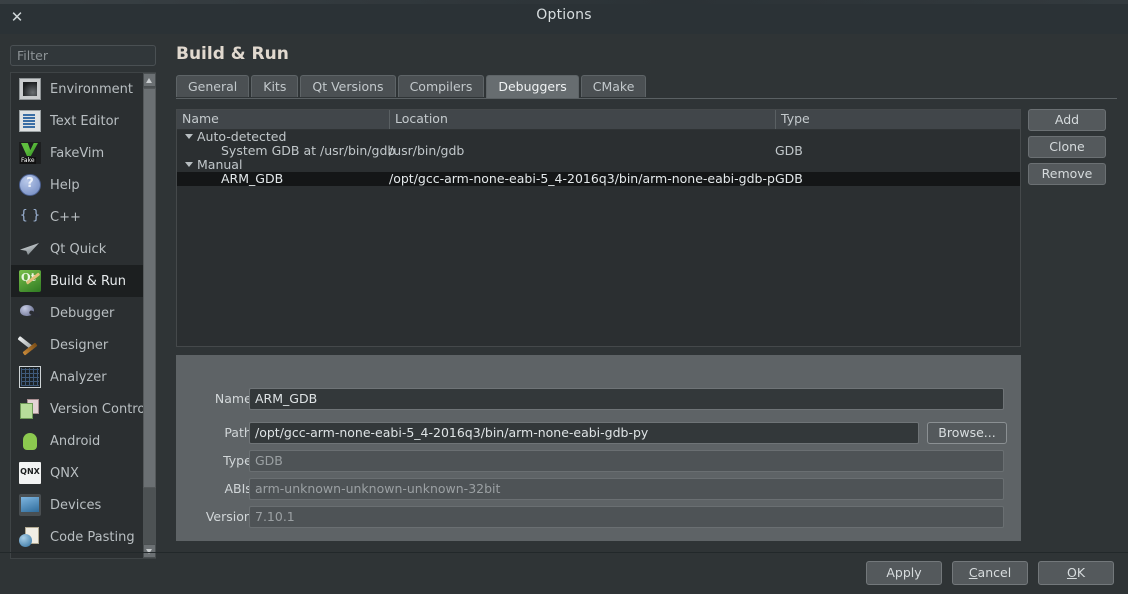 Image resolution: width=1128 pixels, height=594 pixels. I want to click on ok-label-rest: K, so click(1081, 572).